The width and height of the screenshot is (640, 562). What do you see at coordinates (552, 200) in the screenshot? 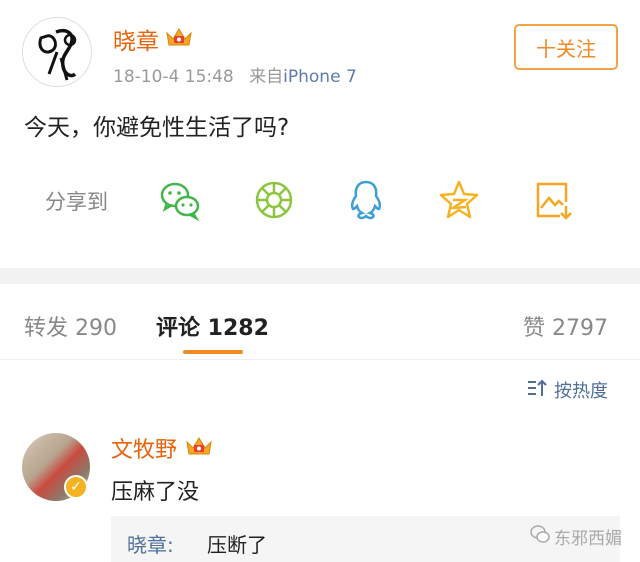
I see `save-image-icon` at bounding box center [552, 200].